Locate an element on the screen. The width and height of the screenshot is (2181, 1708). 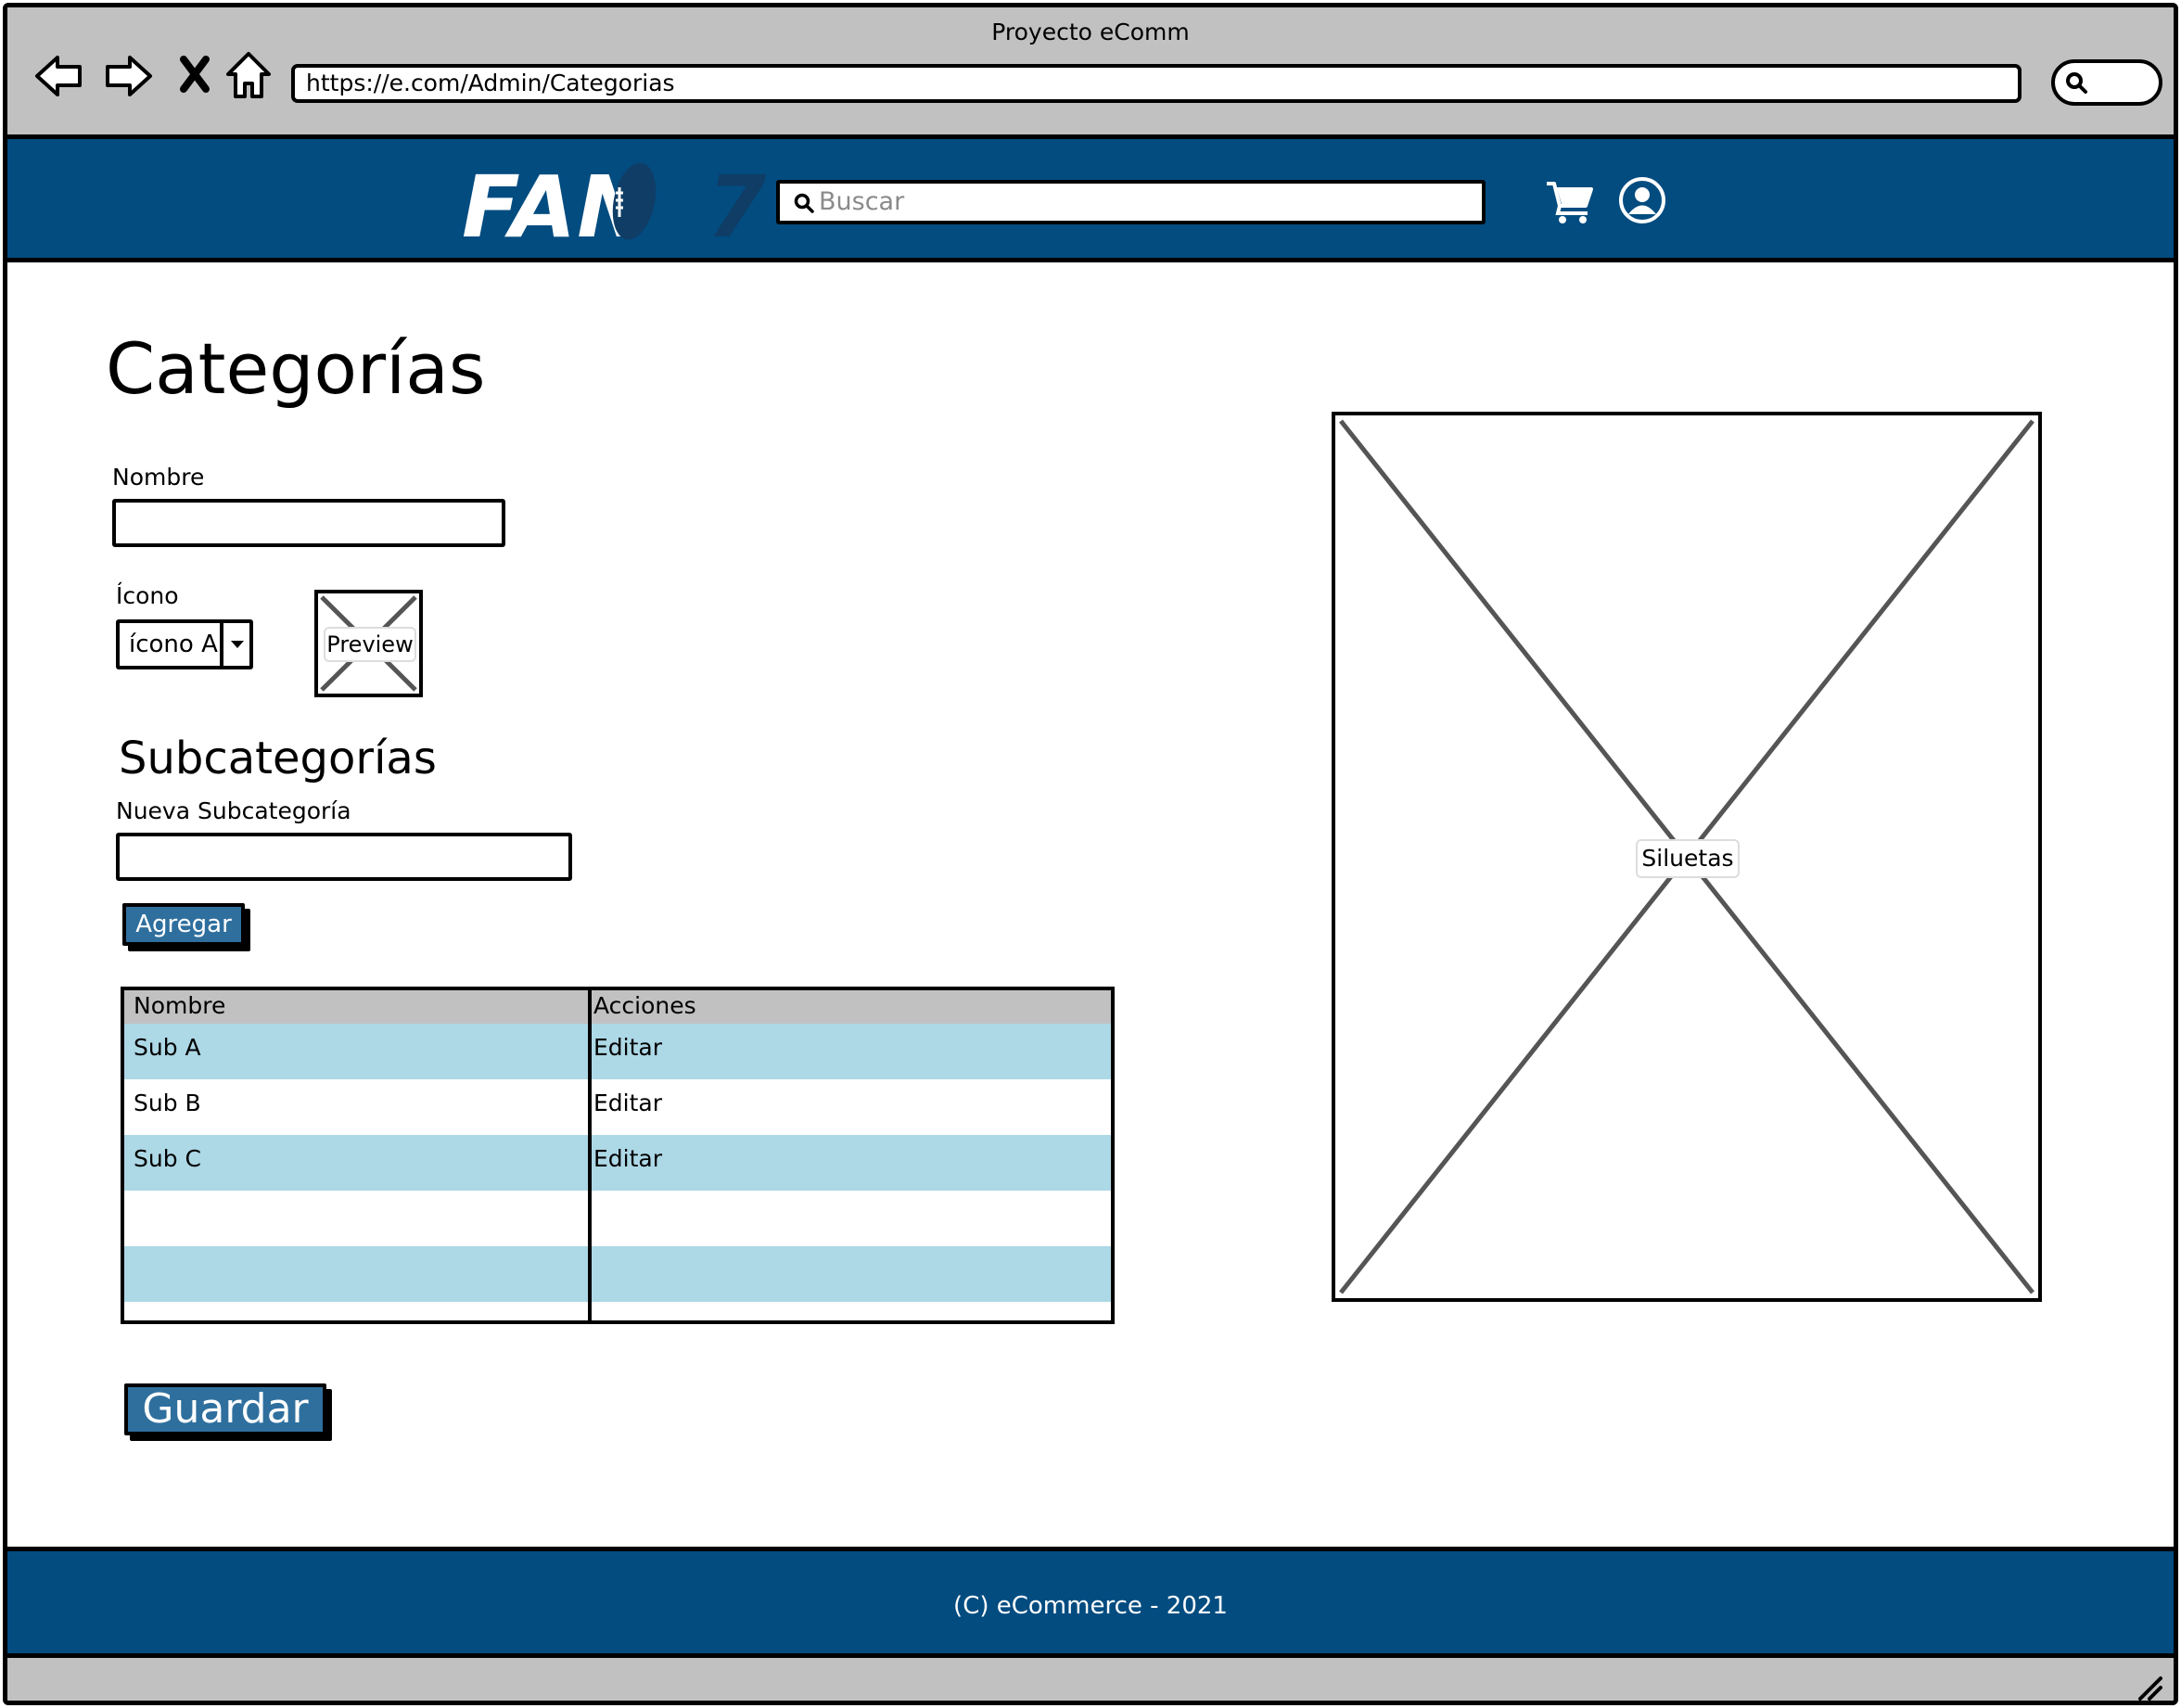
row-name: Sub B is located at coordinates (167, 1103).